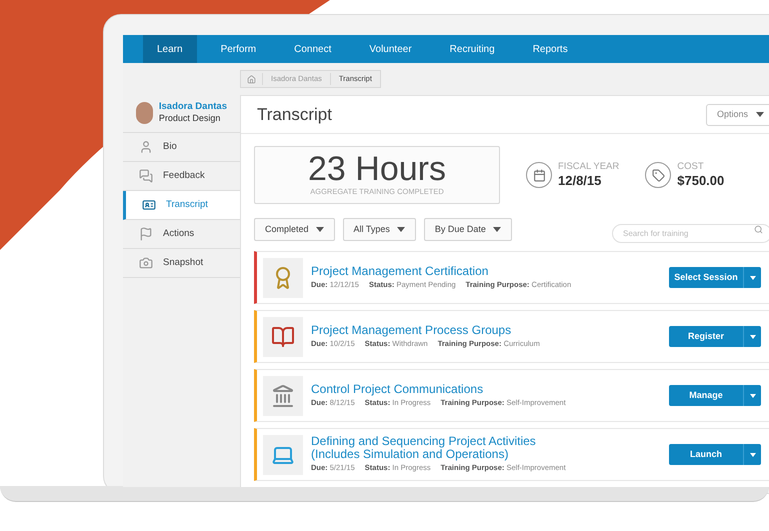 The image size is (769, 531). I want to click on split-button: Launch, so click(715, 454).